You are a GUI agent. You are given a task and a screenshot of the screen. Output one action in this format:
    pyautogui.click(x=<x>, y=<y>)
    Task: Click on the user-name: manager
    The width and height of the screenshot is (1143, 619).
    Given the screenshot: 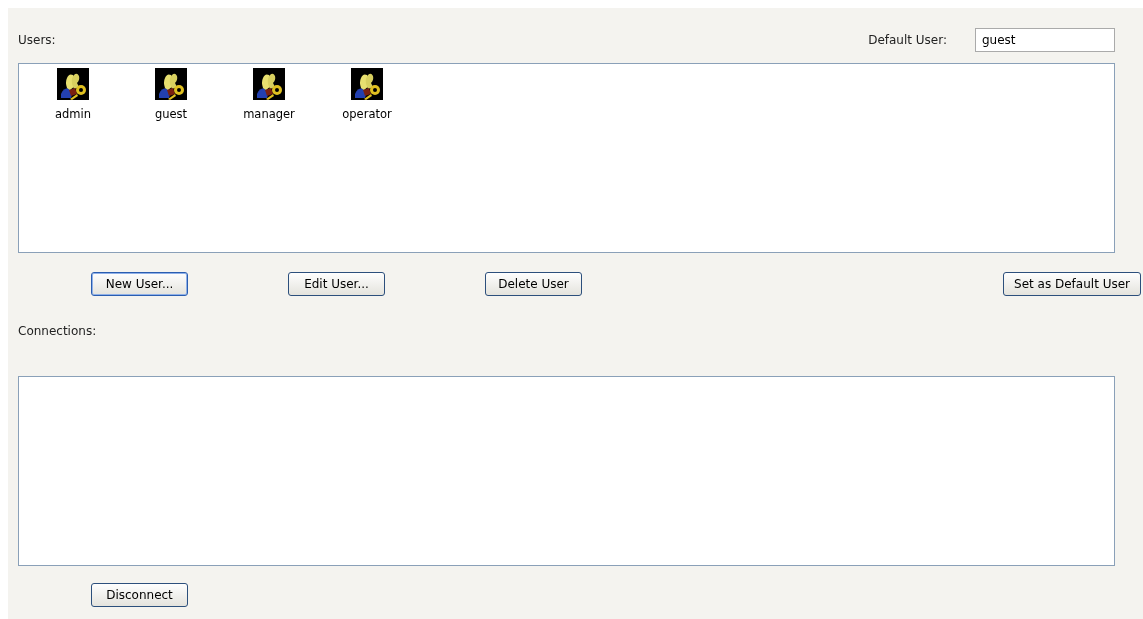 What is the action you would take?
    pyautogui.click(x=269, y=114)
    